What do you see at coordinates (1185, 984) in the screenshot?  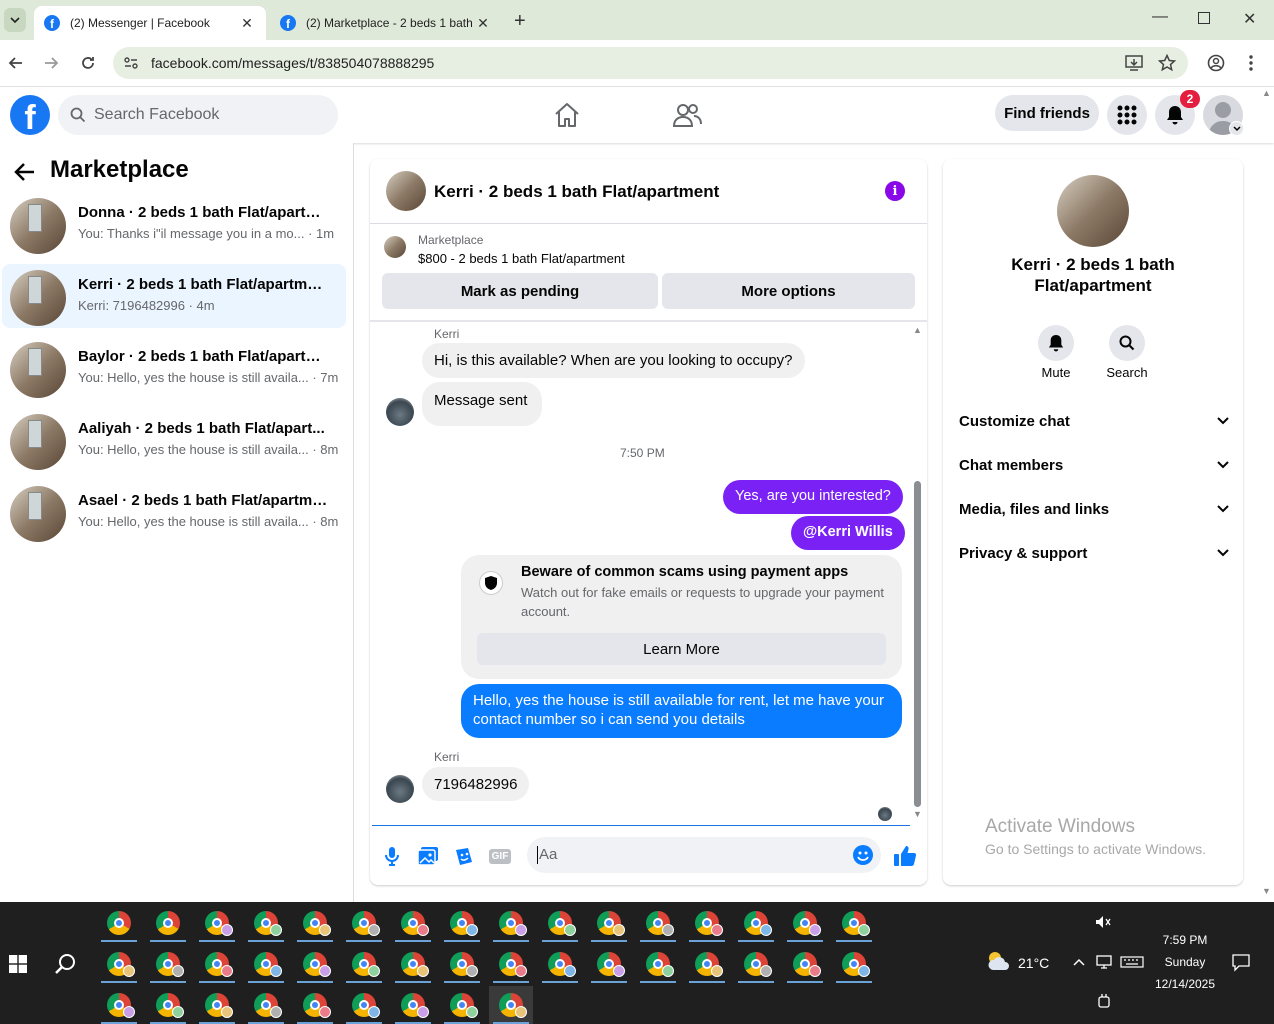 I see `clock-date: 12/14/2025` at bounding box center [1185, 984].